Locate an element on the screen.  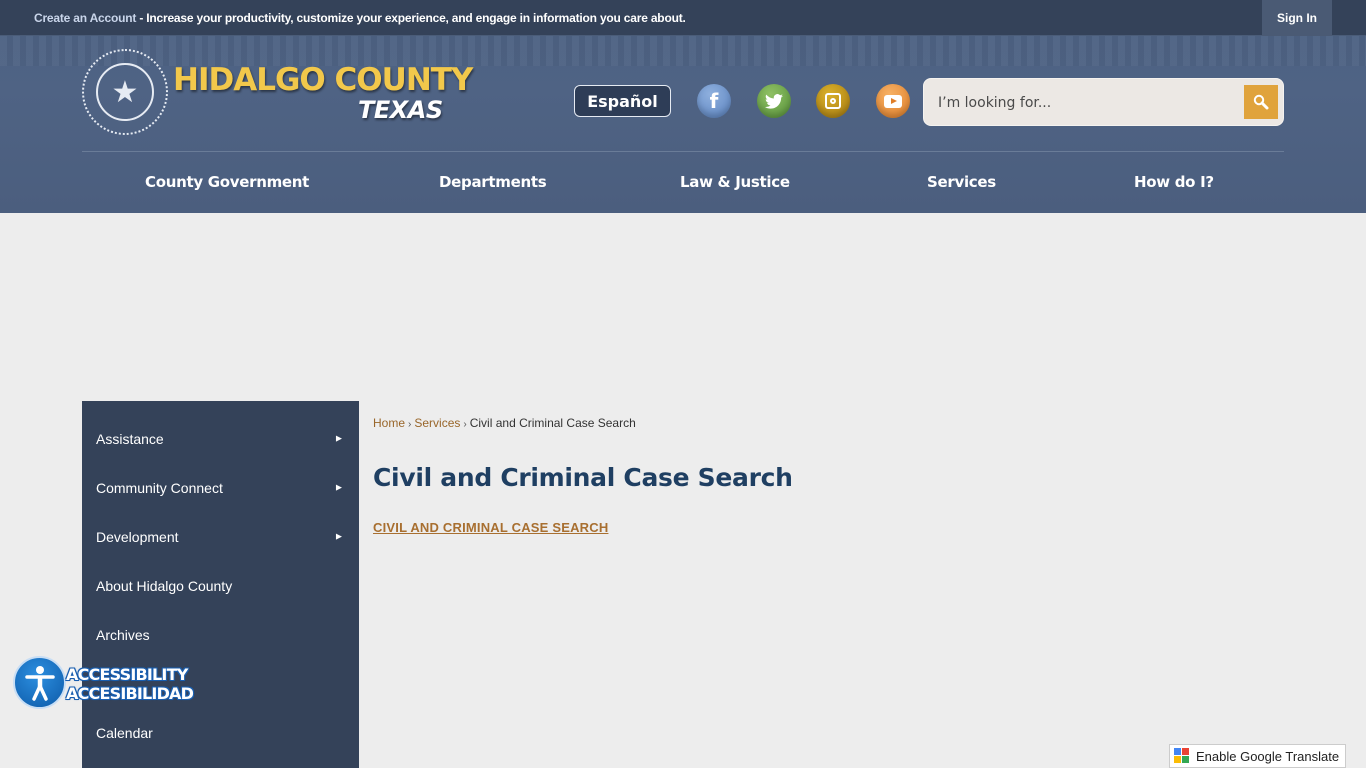
sidebar-item-label: Archives is located at coordinates (123, 635).